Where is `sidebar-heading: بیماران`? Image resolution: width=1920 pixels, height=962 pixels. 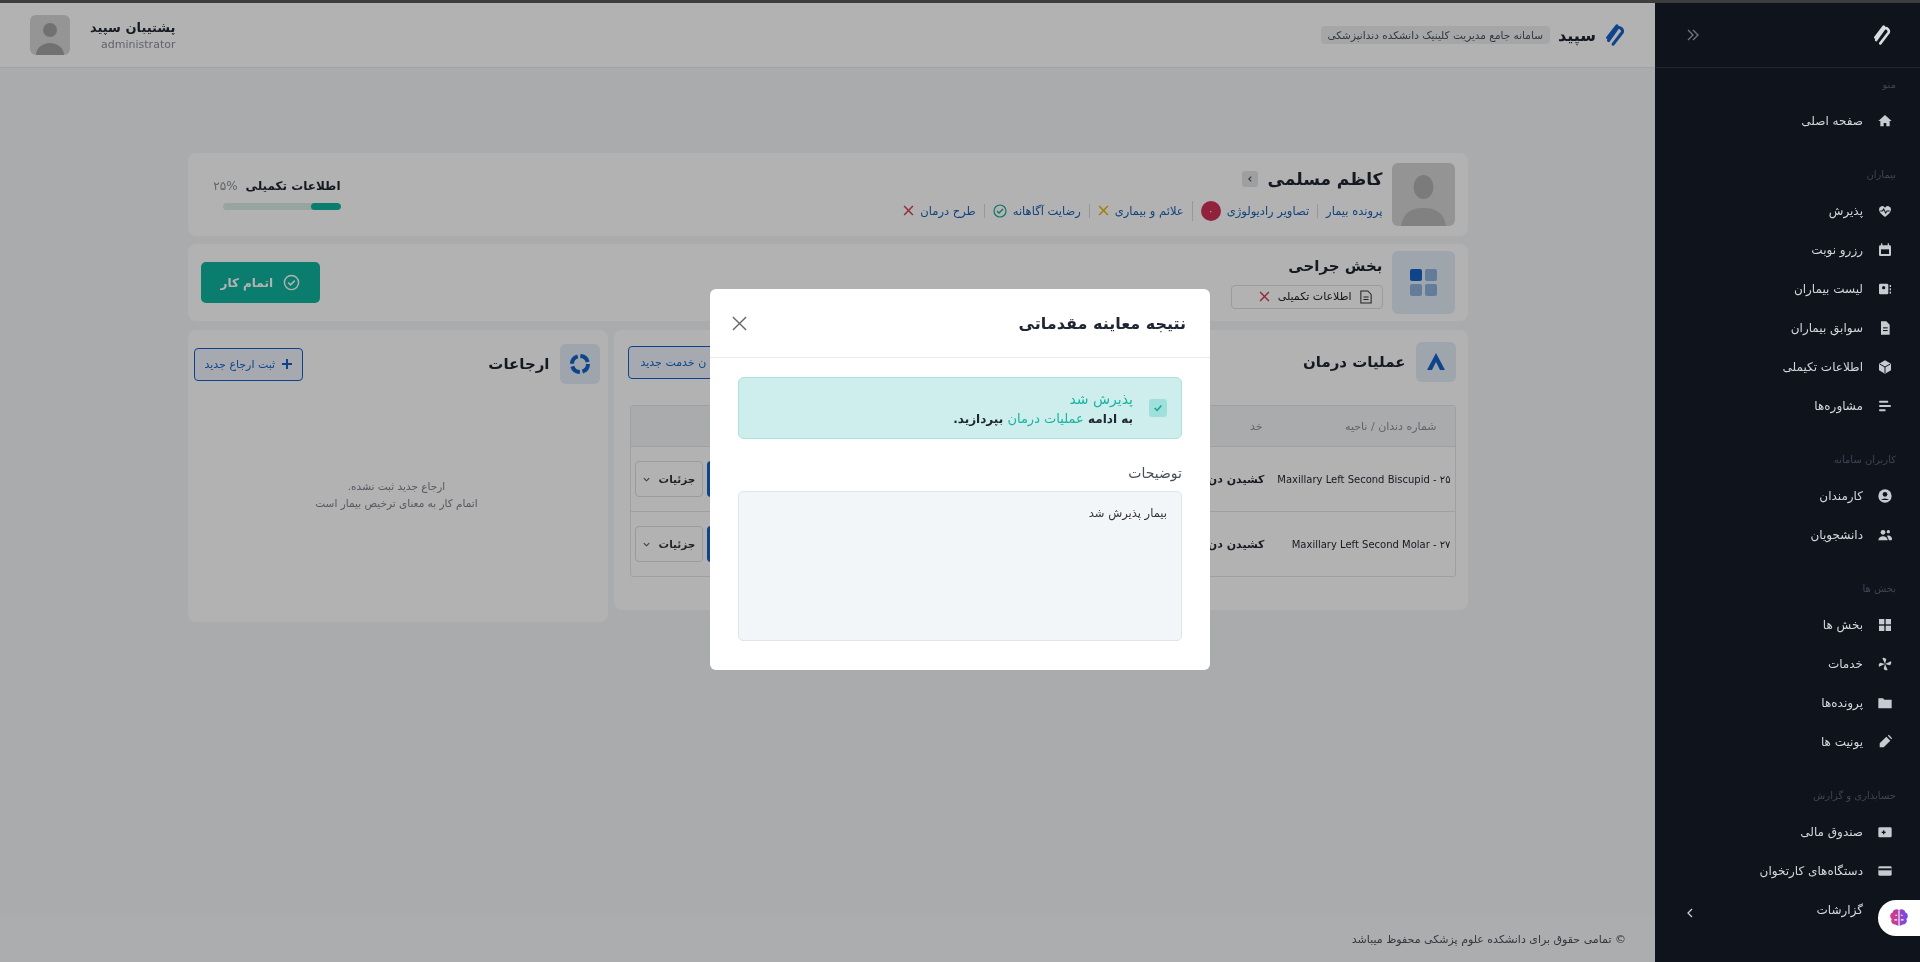 sidebar-heading: بیماران is located at coordinates (1881, 175).